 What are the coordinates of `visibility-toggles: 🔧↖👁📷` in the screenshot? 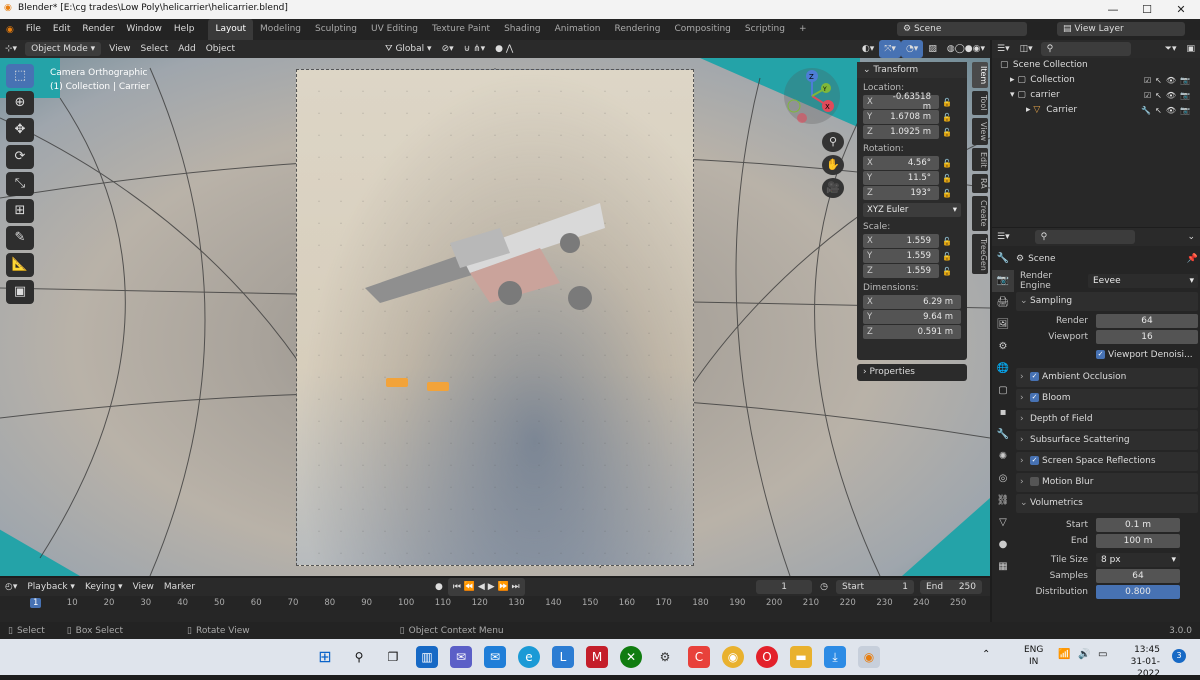 It's located at (1167, 110).